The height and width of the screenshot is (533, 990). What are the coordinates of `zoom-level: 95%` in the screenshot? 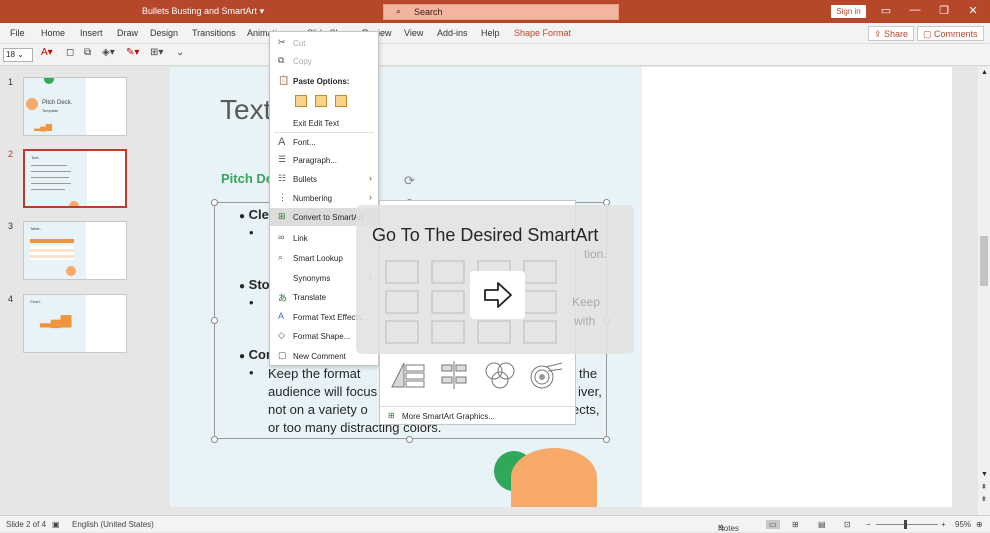 It's located at (963, 524).